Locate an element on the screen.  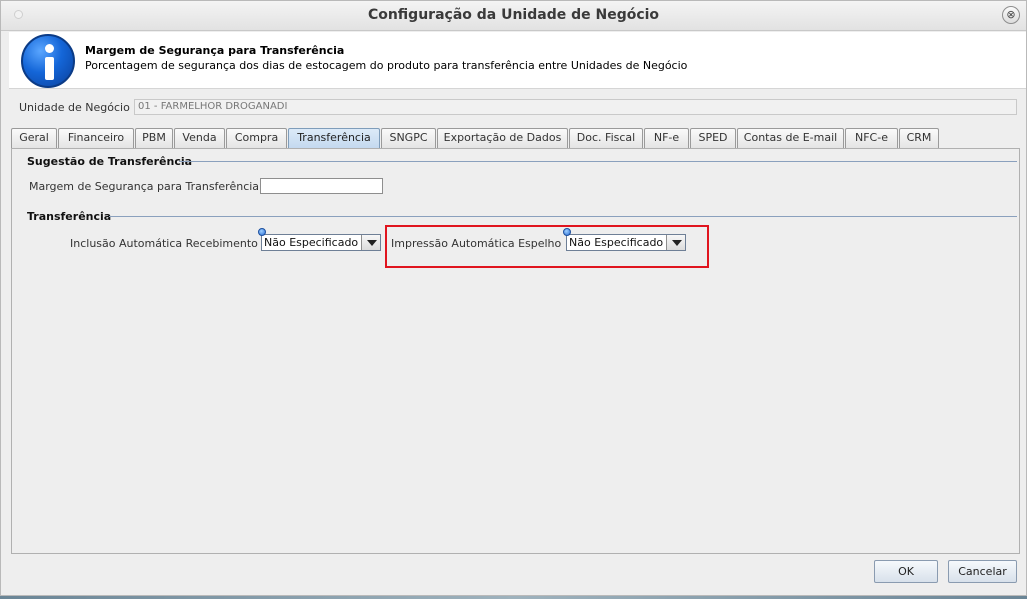
cancel-button: Cancelar is located at coordinates (982, 571).